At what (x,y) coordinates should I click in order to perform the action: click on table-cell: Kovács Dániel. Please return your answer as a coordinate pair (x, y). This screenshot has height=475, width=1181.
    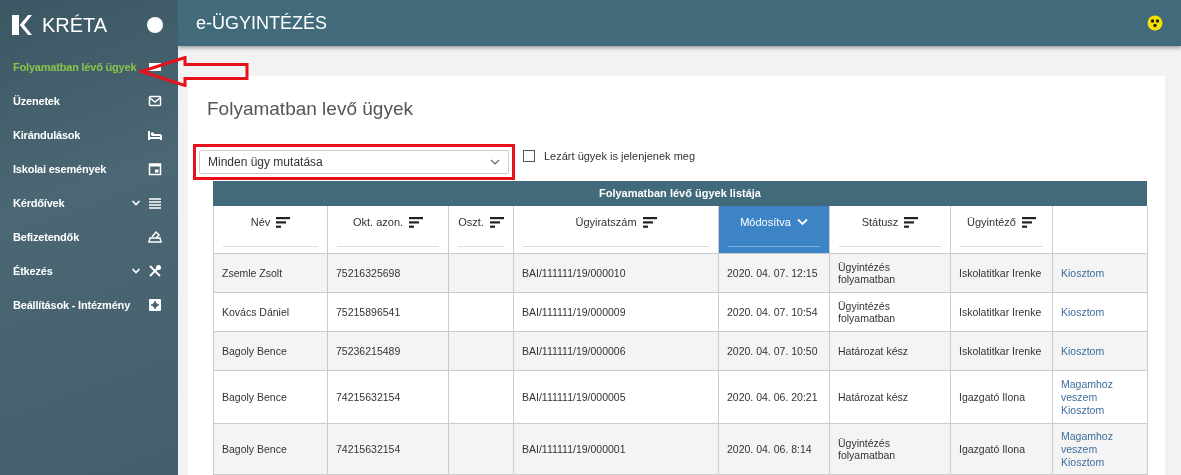
    Looking at the image, I should click on (256, 312).